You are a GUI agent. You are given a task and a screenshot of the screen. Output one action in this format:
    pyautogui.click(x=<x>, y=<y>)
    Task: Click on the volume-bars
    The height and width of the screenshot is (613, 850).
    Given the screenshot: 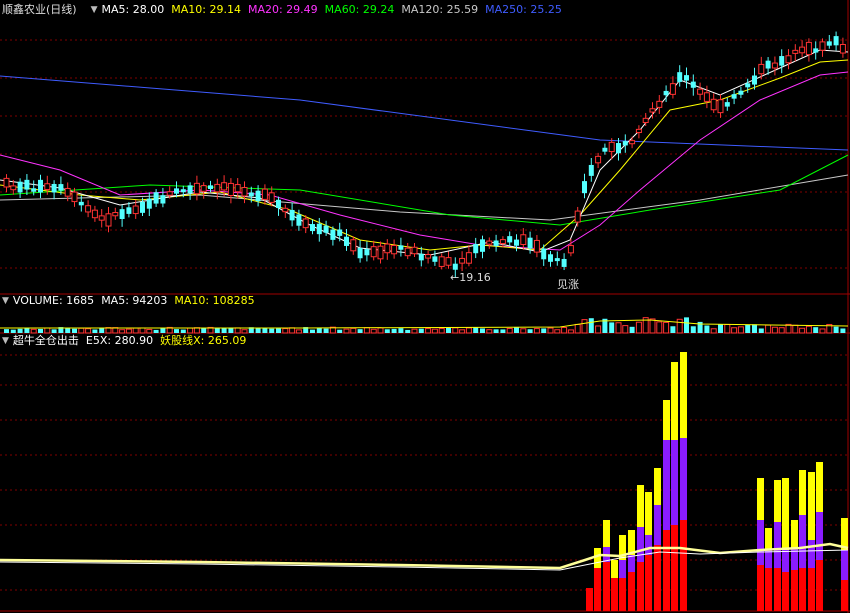 What is the action you would take?
    pyautogui.click(x=424, y=325)
    